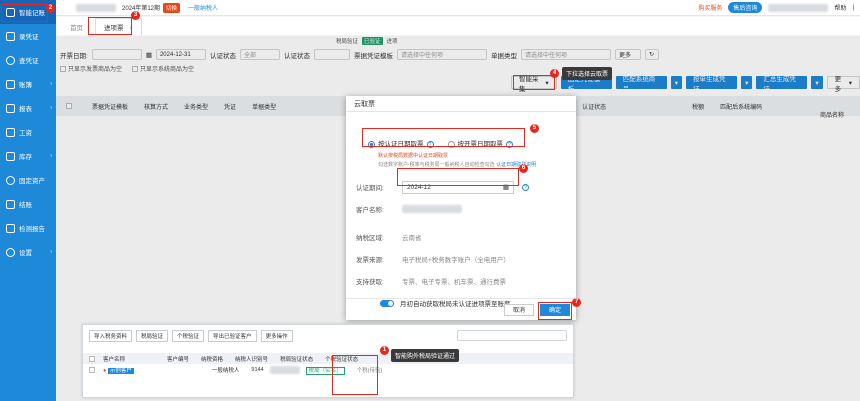 This screenshot has width=860, height=401. What do you see at coordinates (798, 7) in the screenshot?
I see `blurred-user-name` at bounding box center [798, 7].